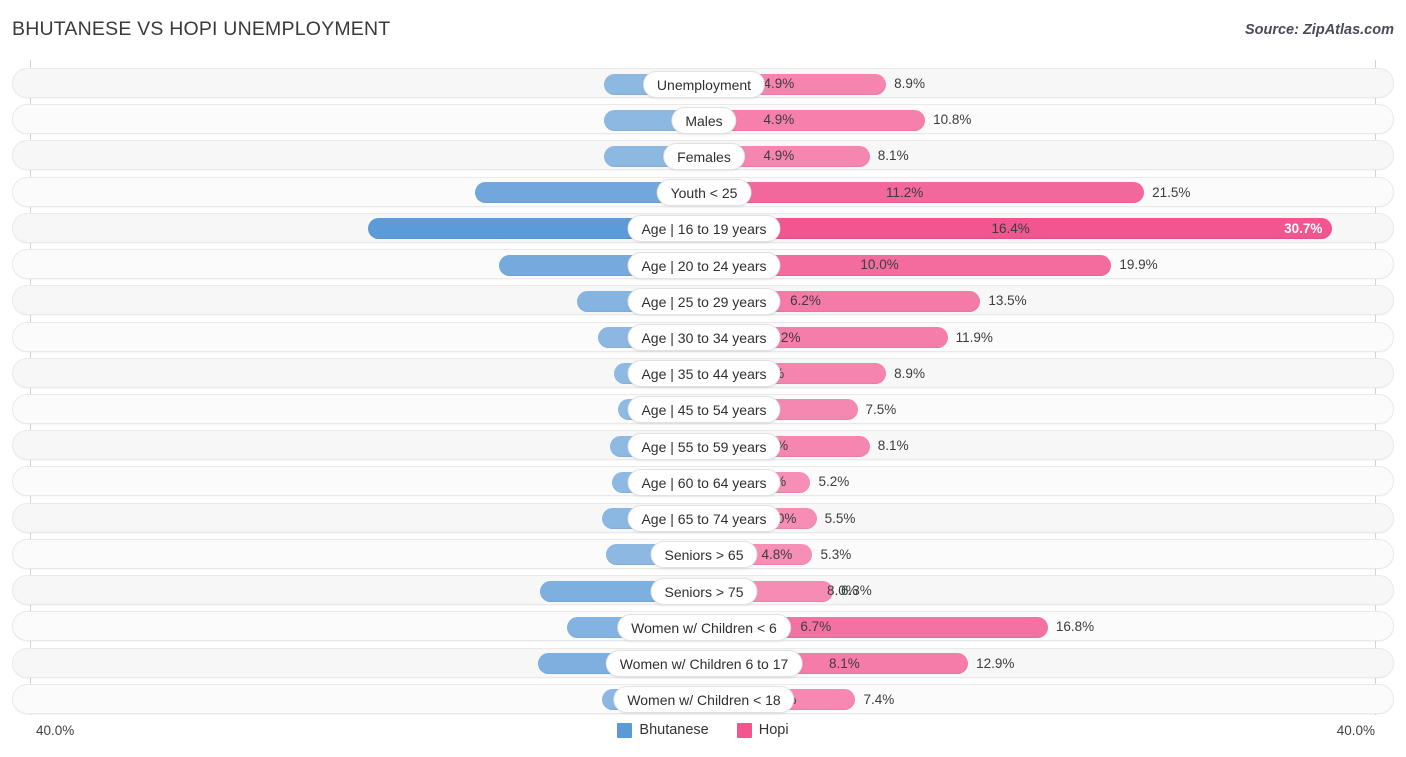 Image resolution: width=1406 pixels, height=757 pixels. What do you see at coordinates (879, 265) in the screenshot?
I see `value-label-bhutanese: 10.0%` at bounding box center [879, 265].